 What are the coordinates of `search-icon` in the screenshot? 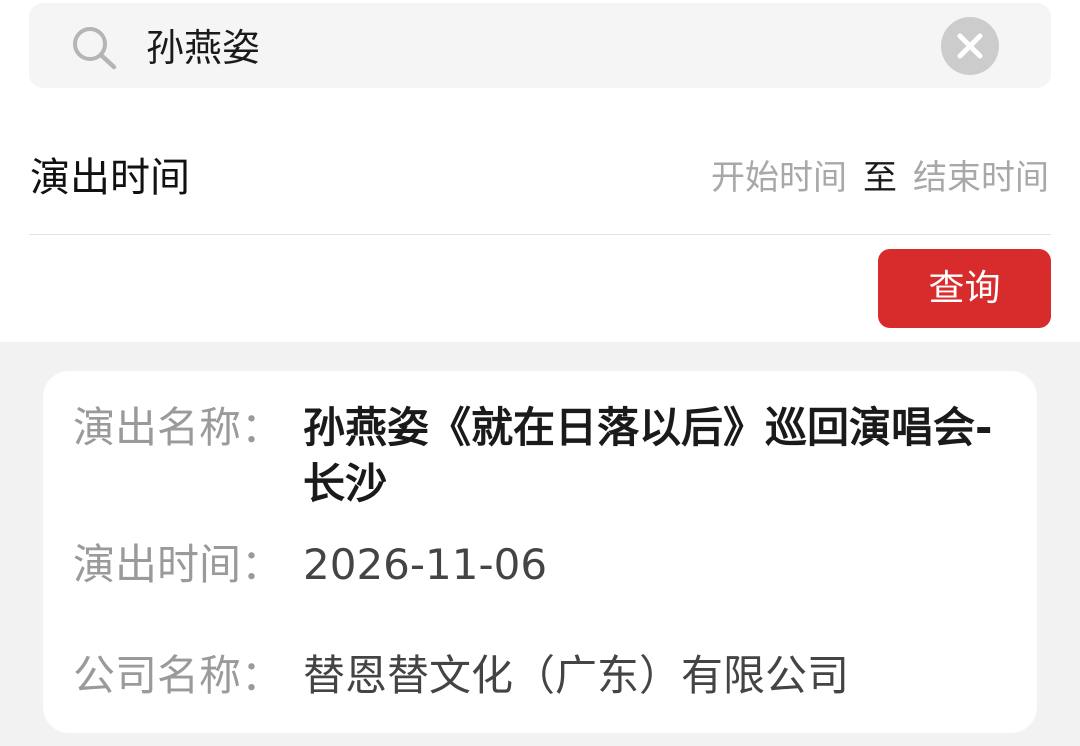 It's located at (95, 48).